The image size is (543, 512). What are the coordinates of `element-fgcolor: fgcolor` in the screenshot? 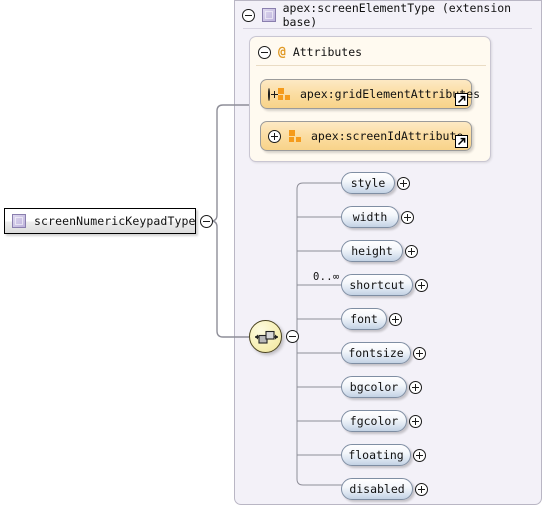 It's located at (374, 421).